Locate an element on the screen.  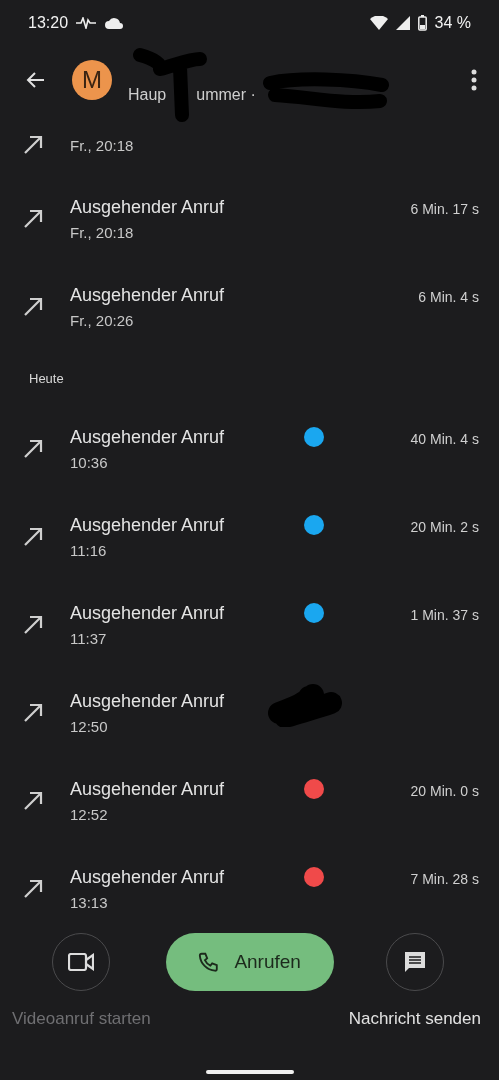
call-time: 13:13 is located at coordinates (89, 902).